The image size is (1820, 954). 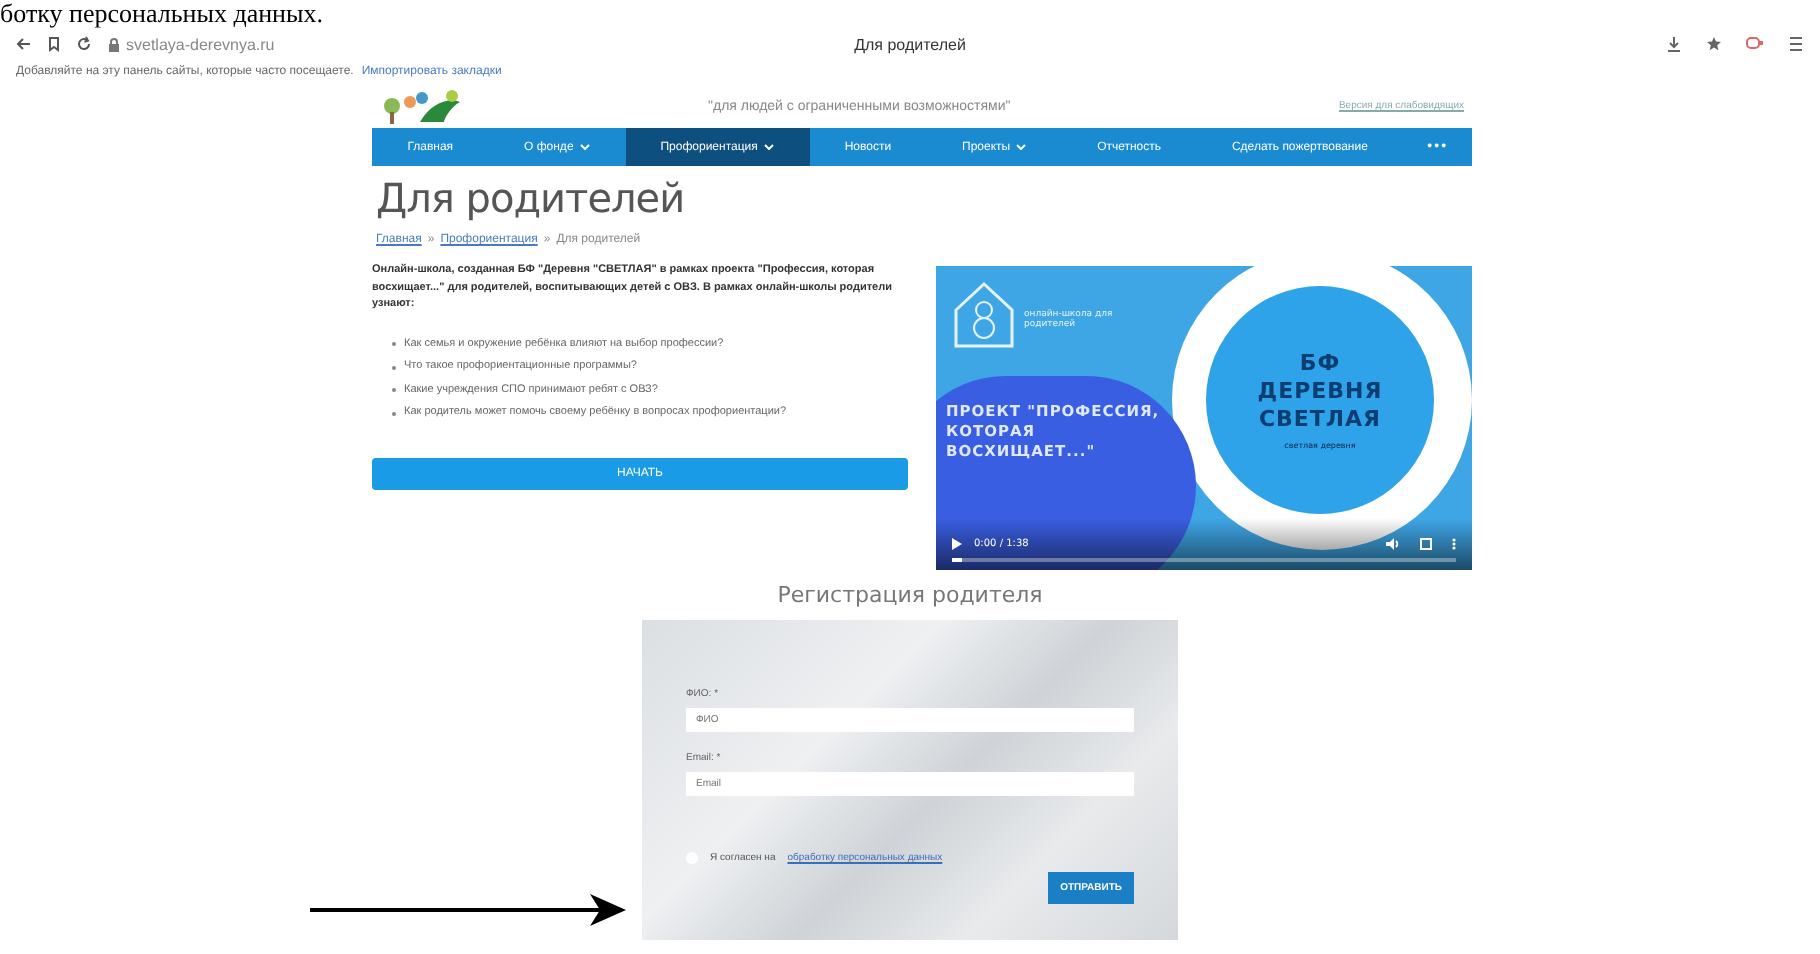 I want to click on download-icon, so click(x=1674, y=44).